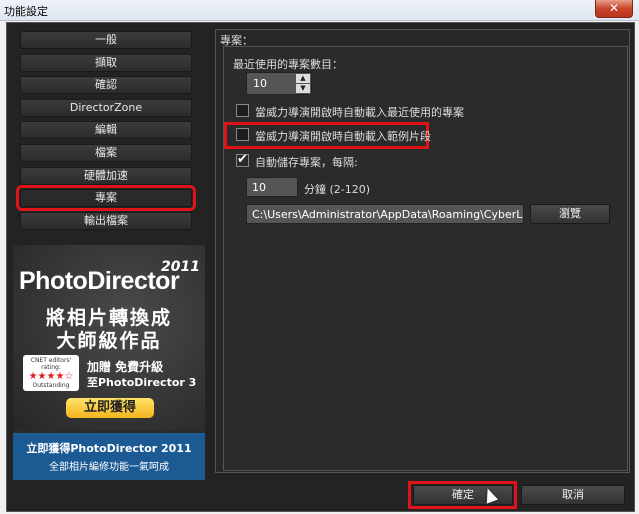  What do you see at coordinates (303, 78) in the screenshot?
I see `stepper-up-icon: ▲` at bounding box center [303, 78].